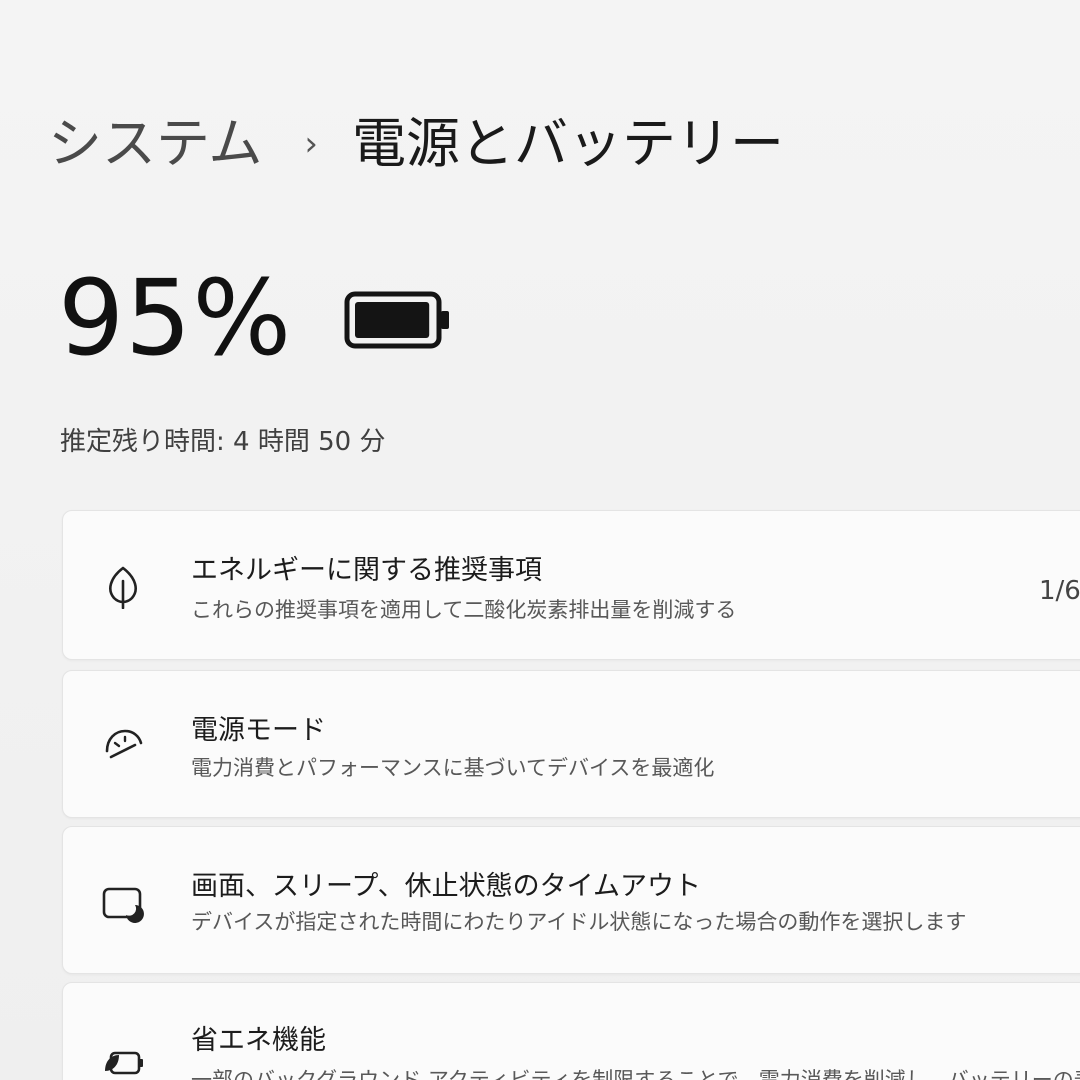 The image size is (1080, 1080). I want to click on breadcrumb: システム › 電源とバッテリー, so click(416, 144).